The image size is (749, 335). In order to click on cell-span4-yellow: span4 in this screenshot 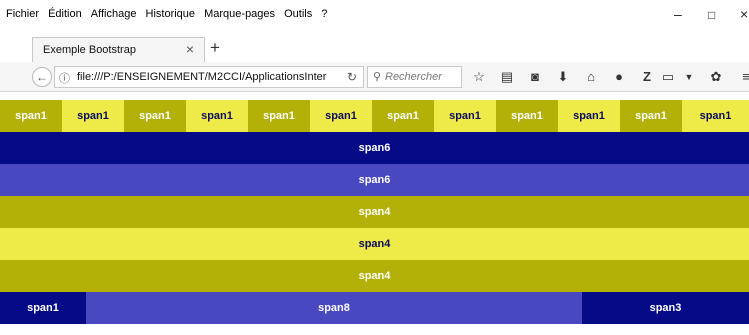, I will do `click(374, 244)`.